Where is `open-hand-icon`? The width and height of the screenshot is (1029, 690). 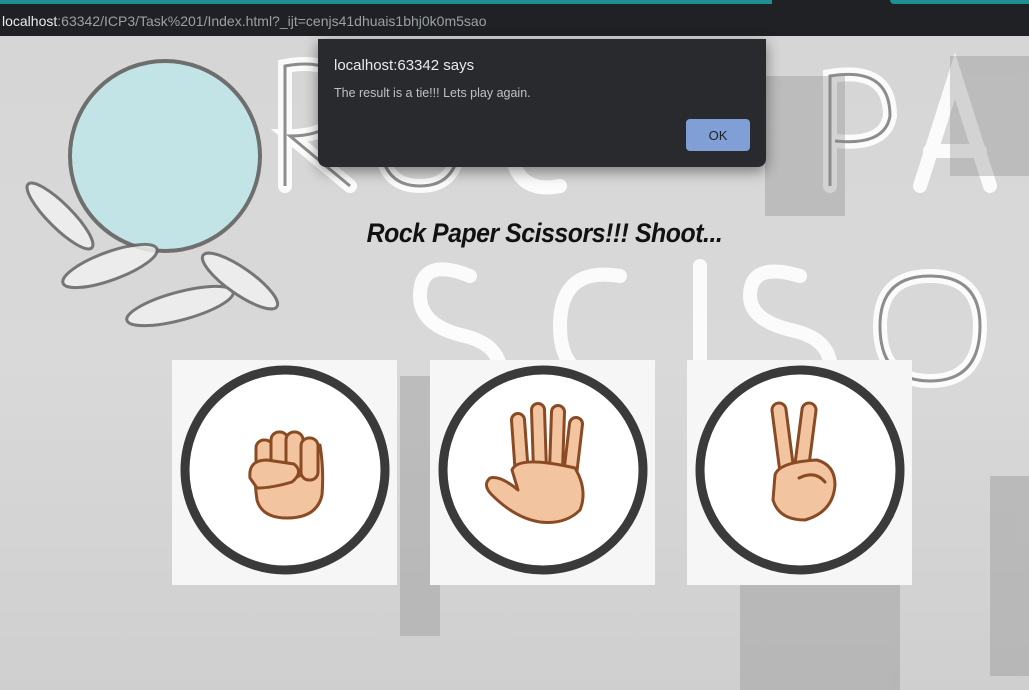
open-hand-icon is located at coordinates (543, 470).